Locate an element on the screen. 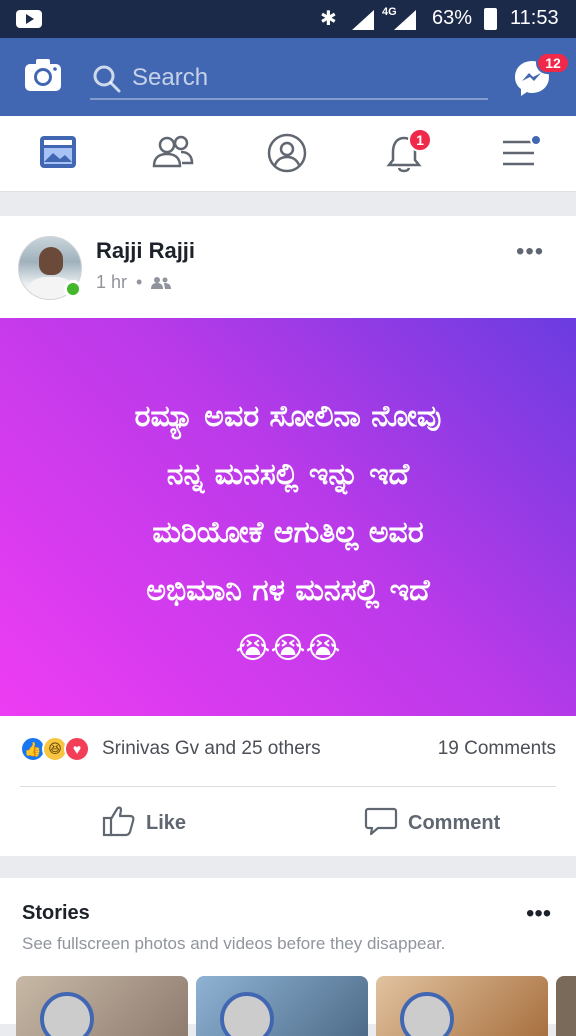  stories-title: Stories is located at coordinates (56, 913).